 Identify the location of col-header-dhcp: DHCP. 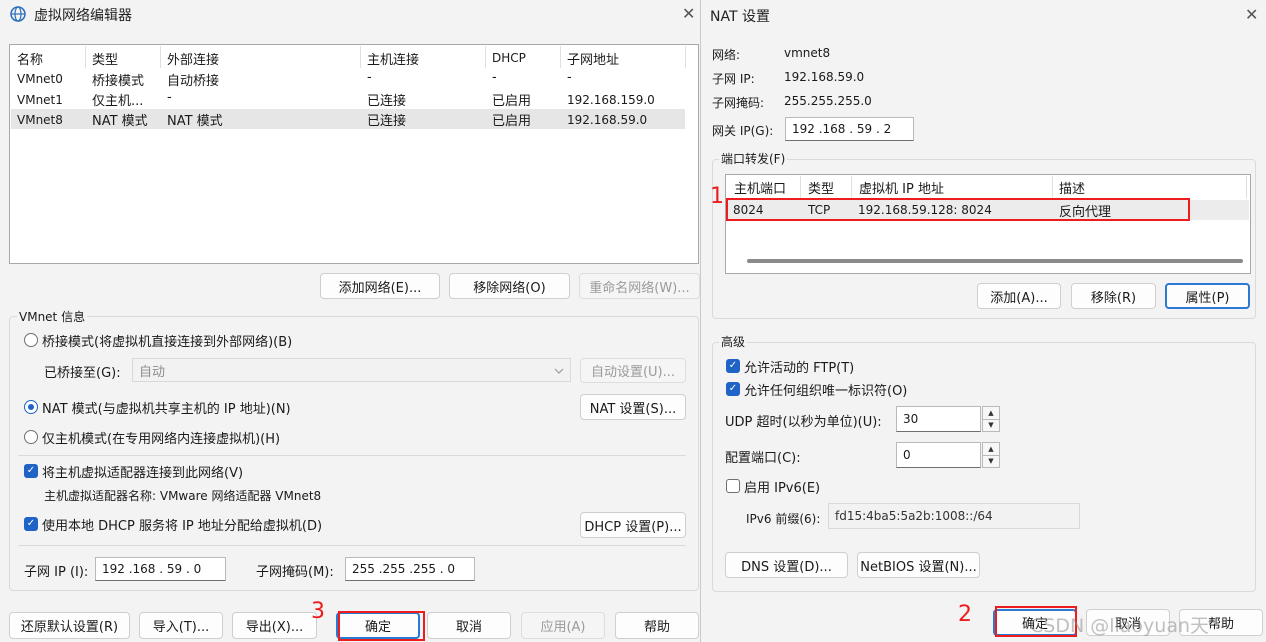
(509, 58).